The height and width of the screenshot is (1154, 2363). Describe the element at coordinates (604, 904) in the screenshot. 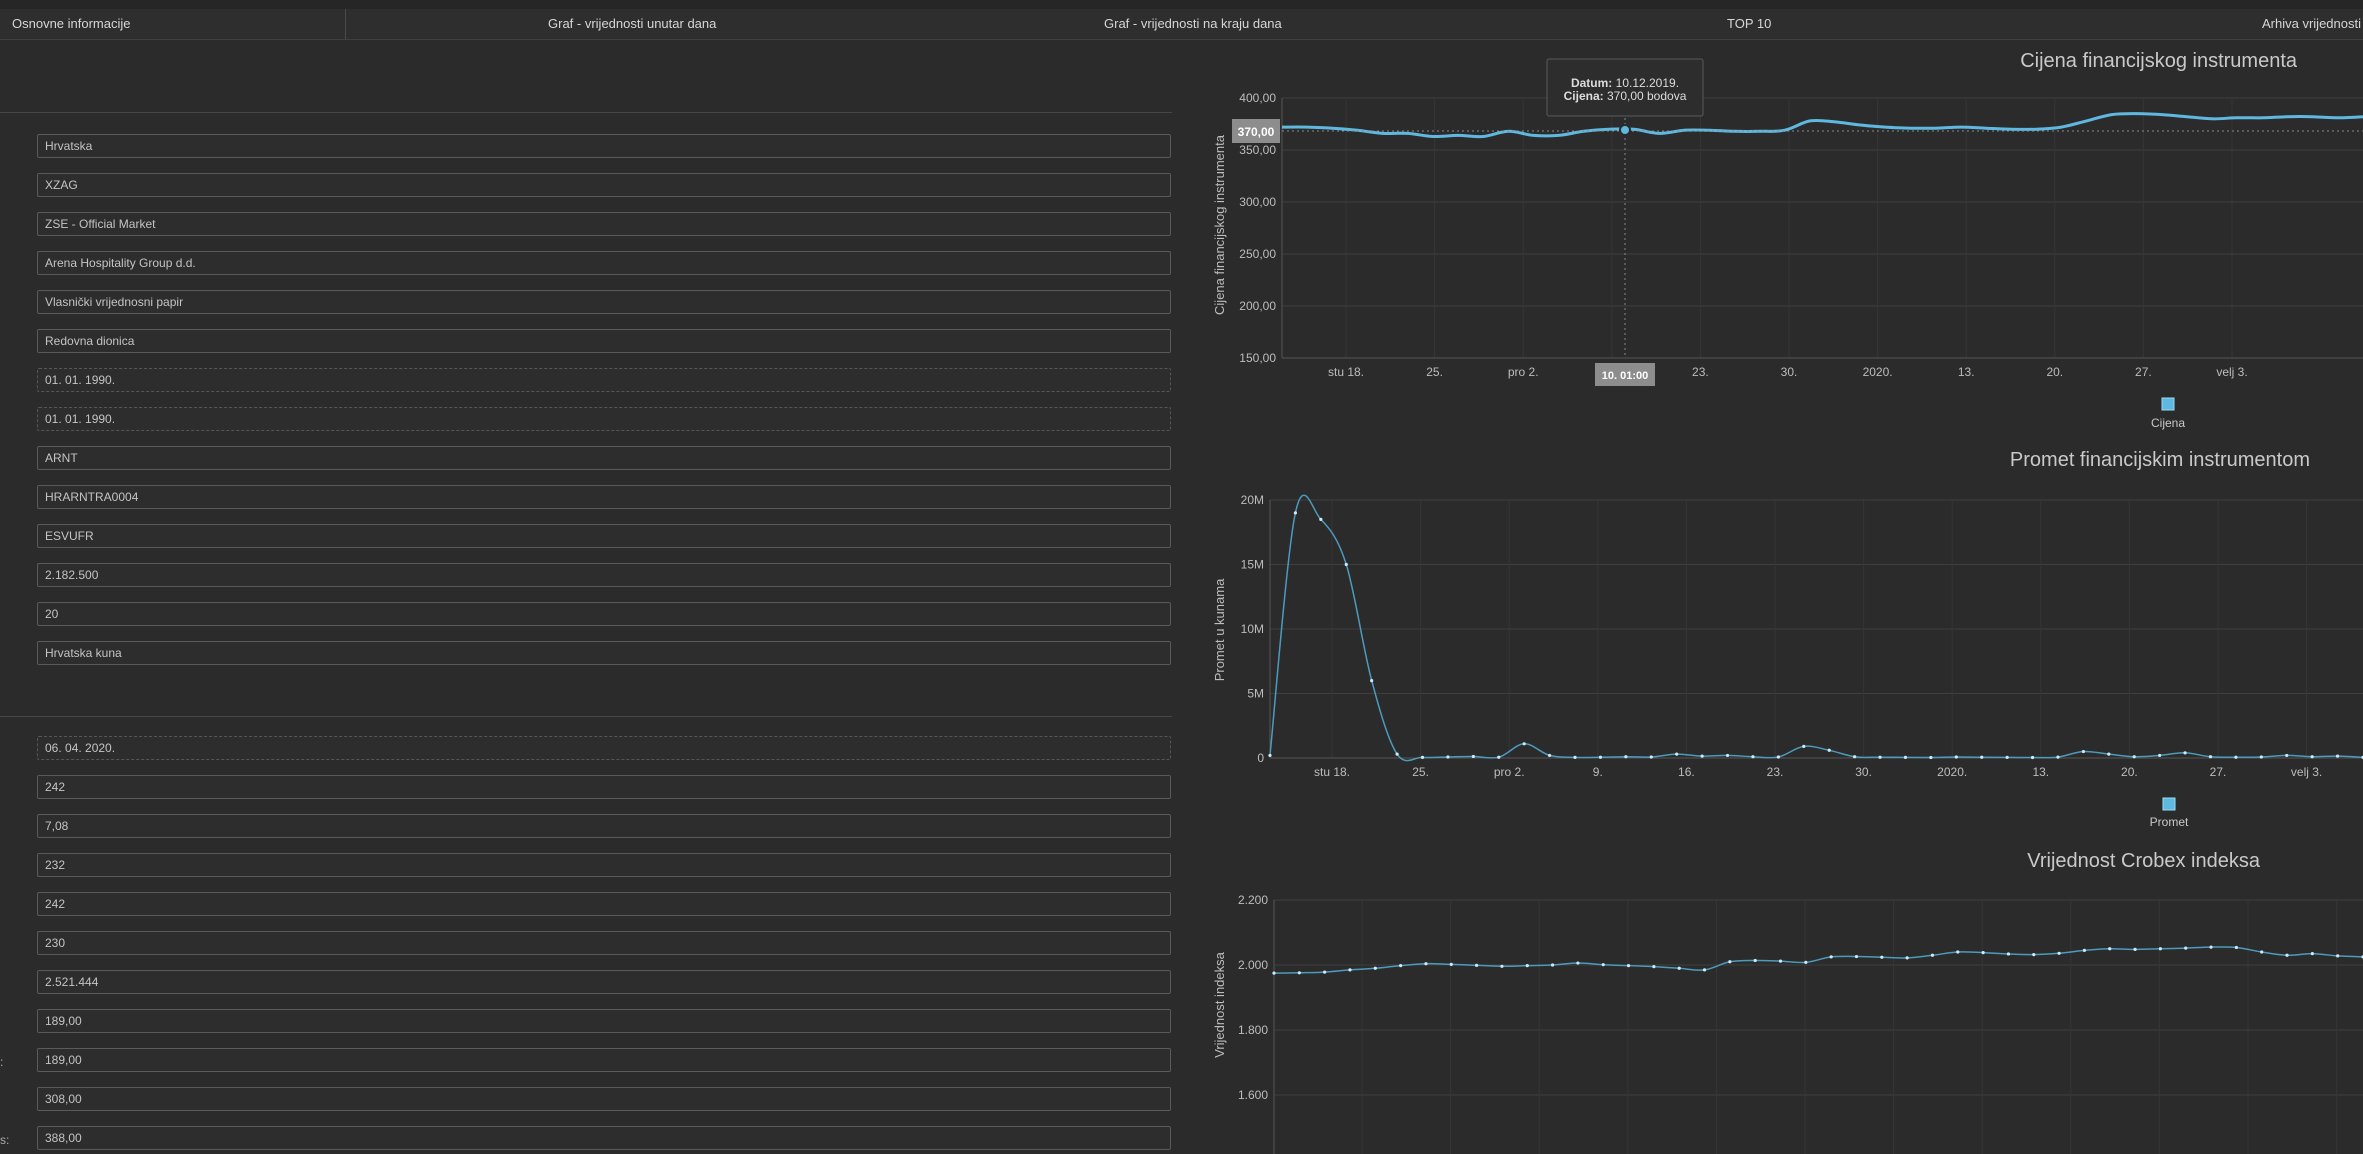

I see `field-high: 242` at that location.